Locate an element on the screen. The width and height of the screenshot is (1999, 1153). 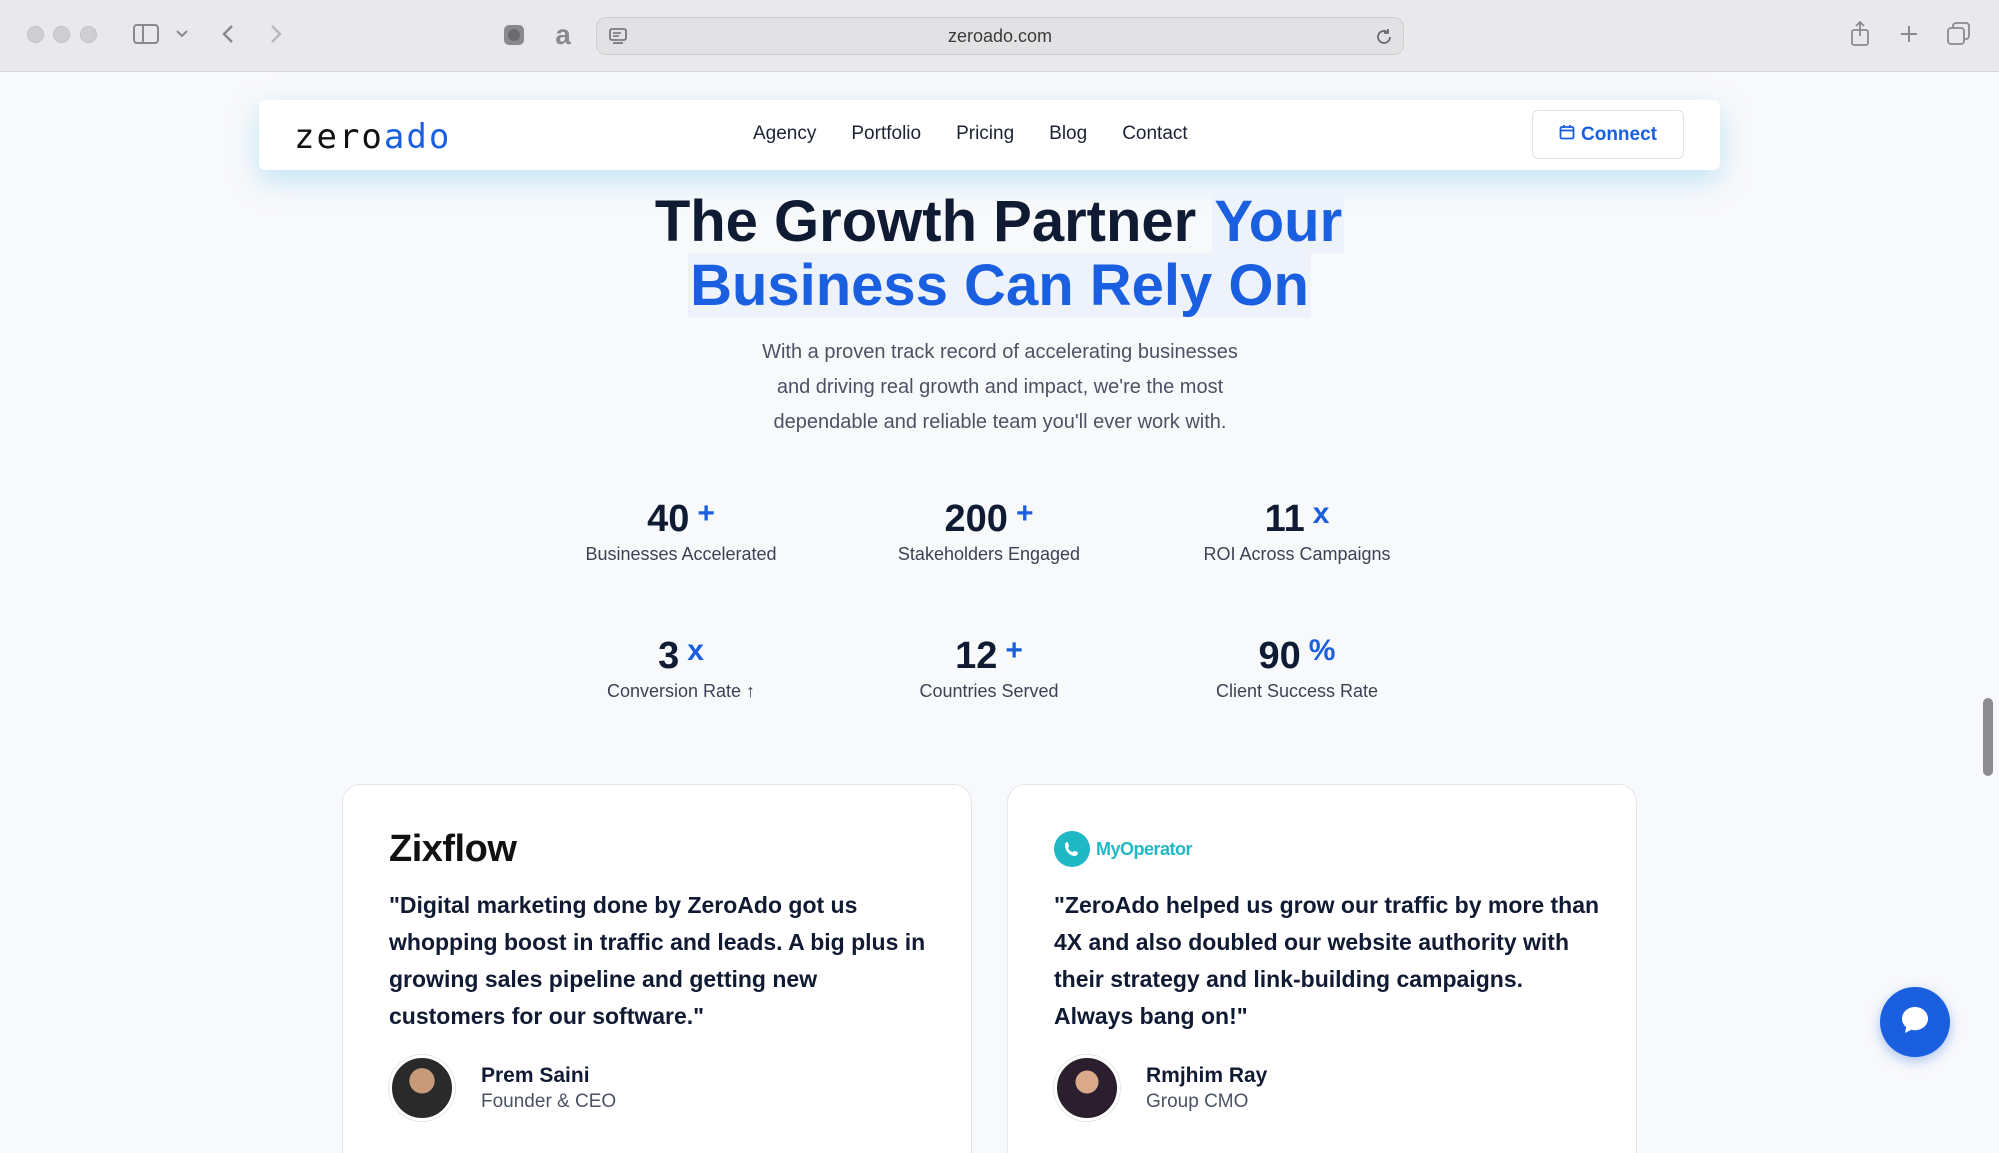
brand-name: MyOperator is located at coordinates (1144, 848).